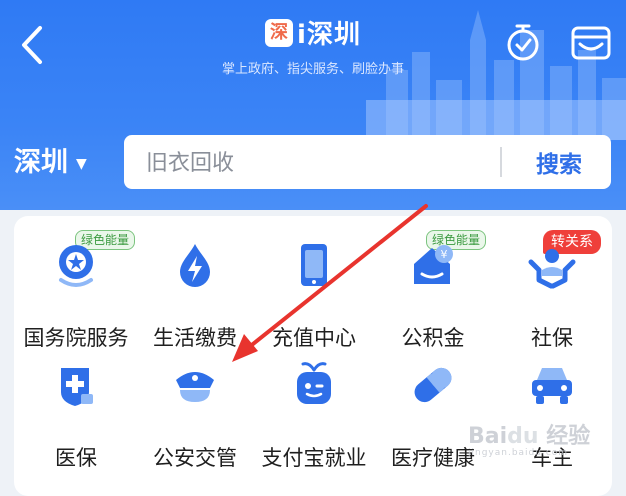 Image resolution: width=626 pixels, height=496 pixels. Describe the element at coordinates (552, 386) in the screenshot. I see `car-icon` at that location.